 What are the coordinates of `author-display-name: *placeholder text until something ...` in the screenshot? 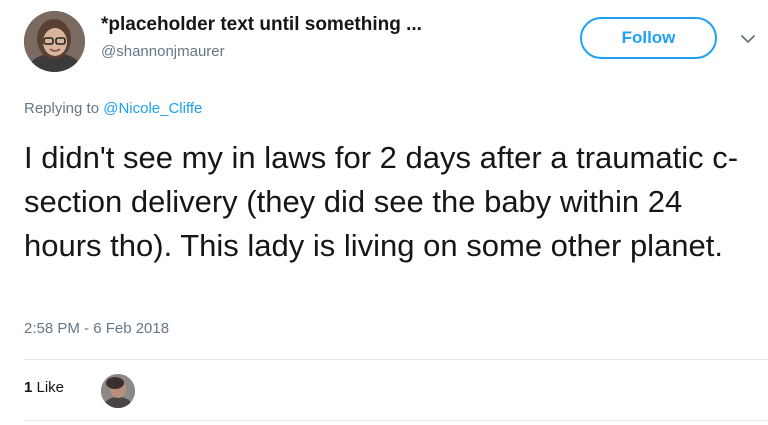 It's located at (261, 25).